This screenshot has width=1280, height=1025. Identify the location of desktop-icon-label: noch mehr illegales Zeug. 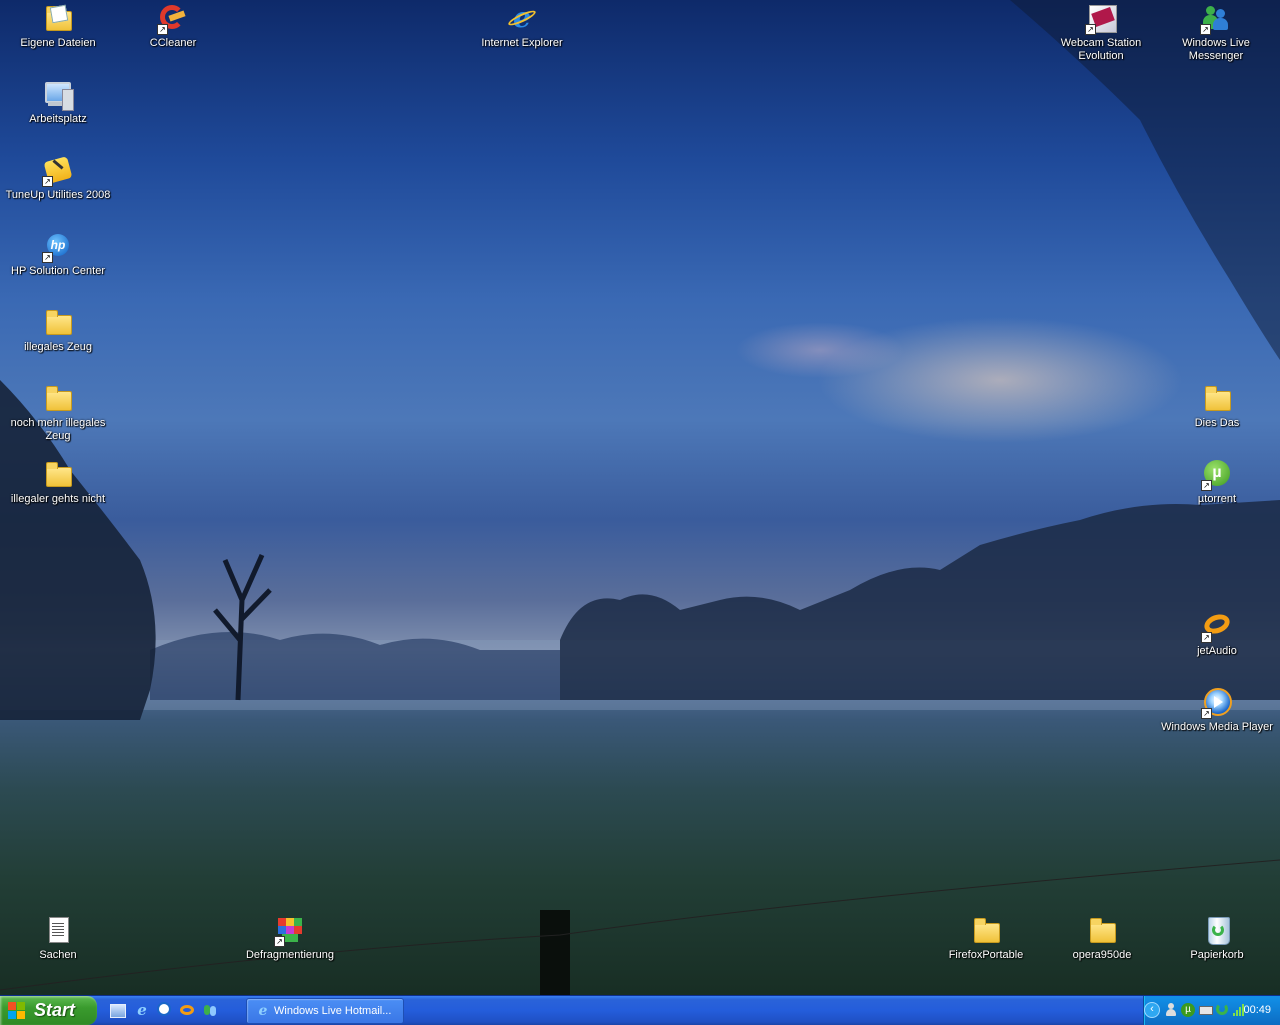
(58, 429).